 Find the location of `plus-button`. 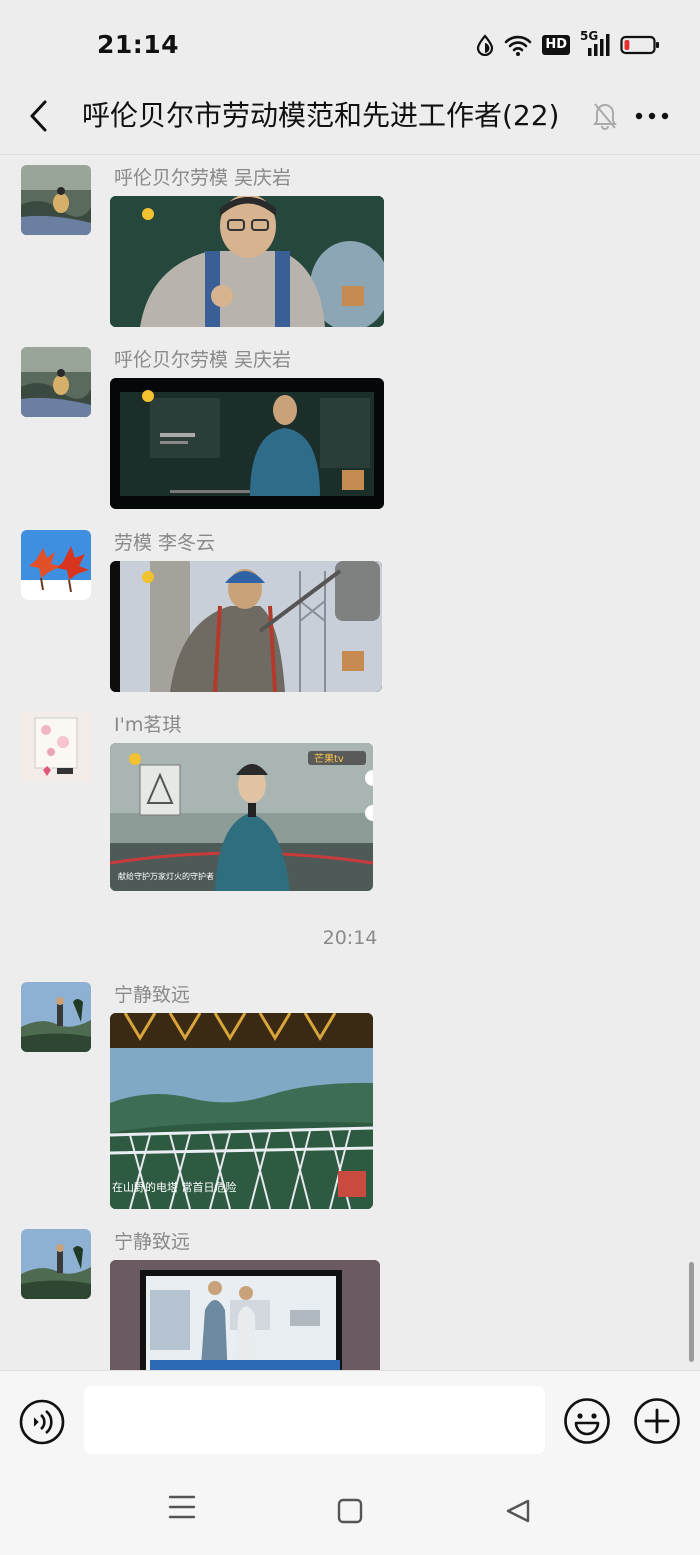

plus-button is located at coordinates (657, 1423).